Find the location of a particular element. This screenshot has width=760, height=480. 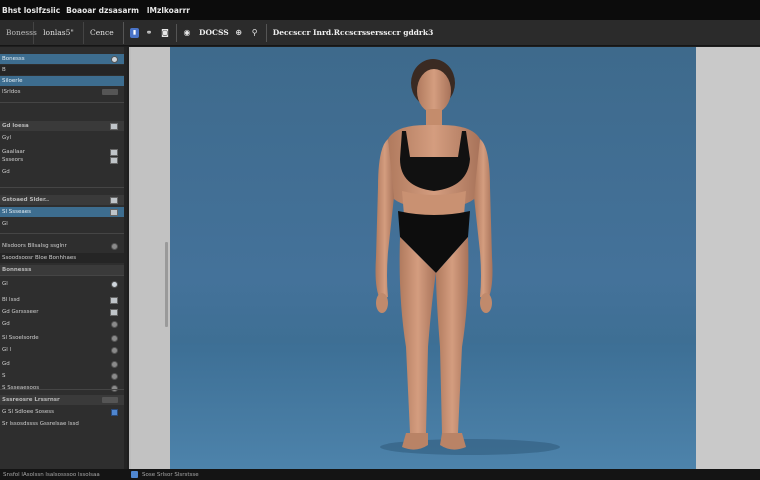

panel-row-label: Gstoaed Slder.. is located at coordinates (26, 200).